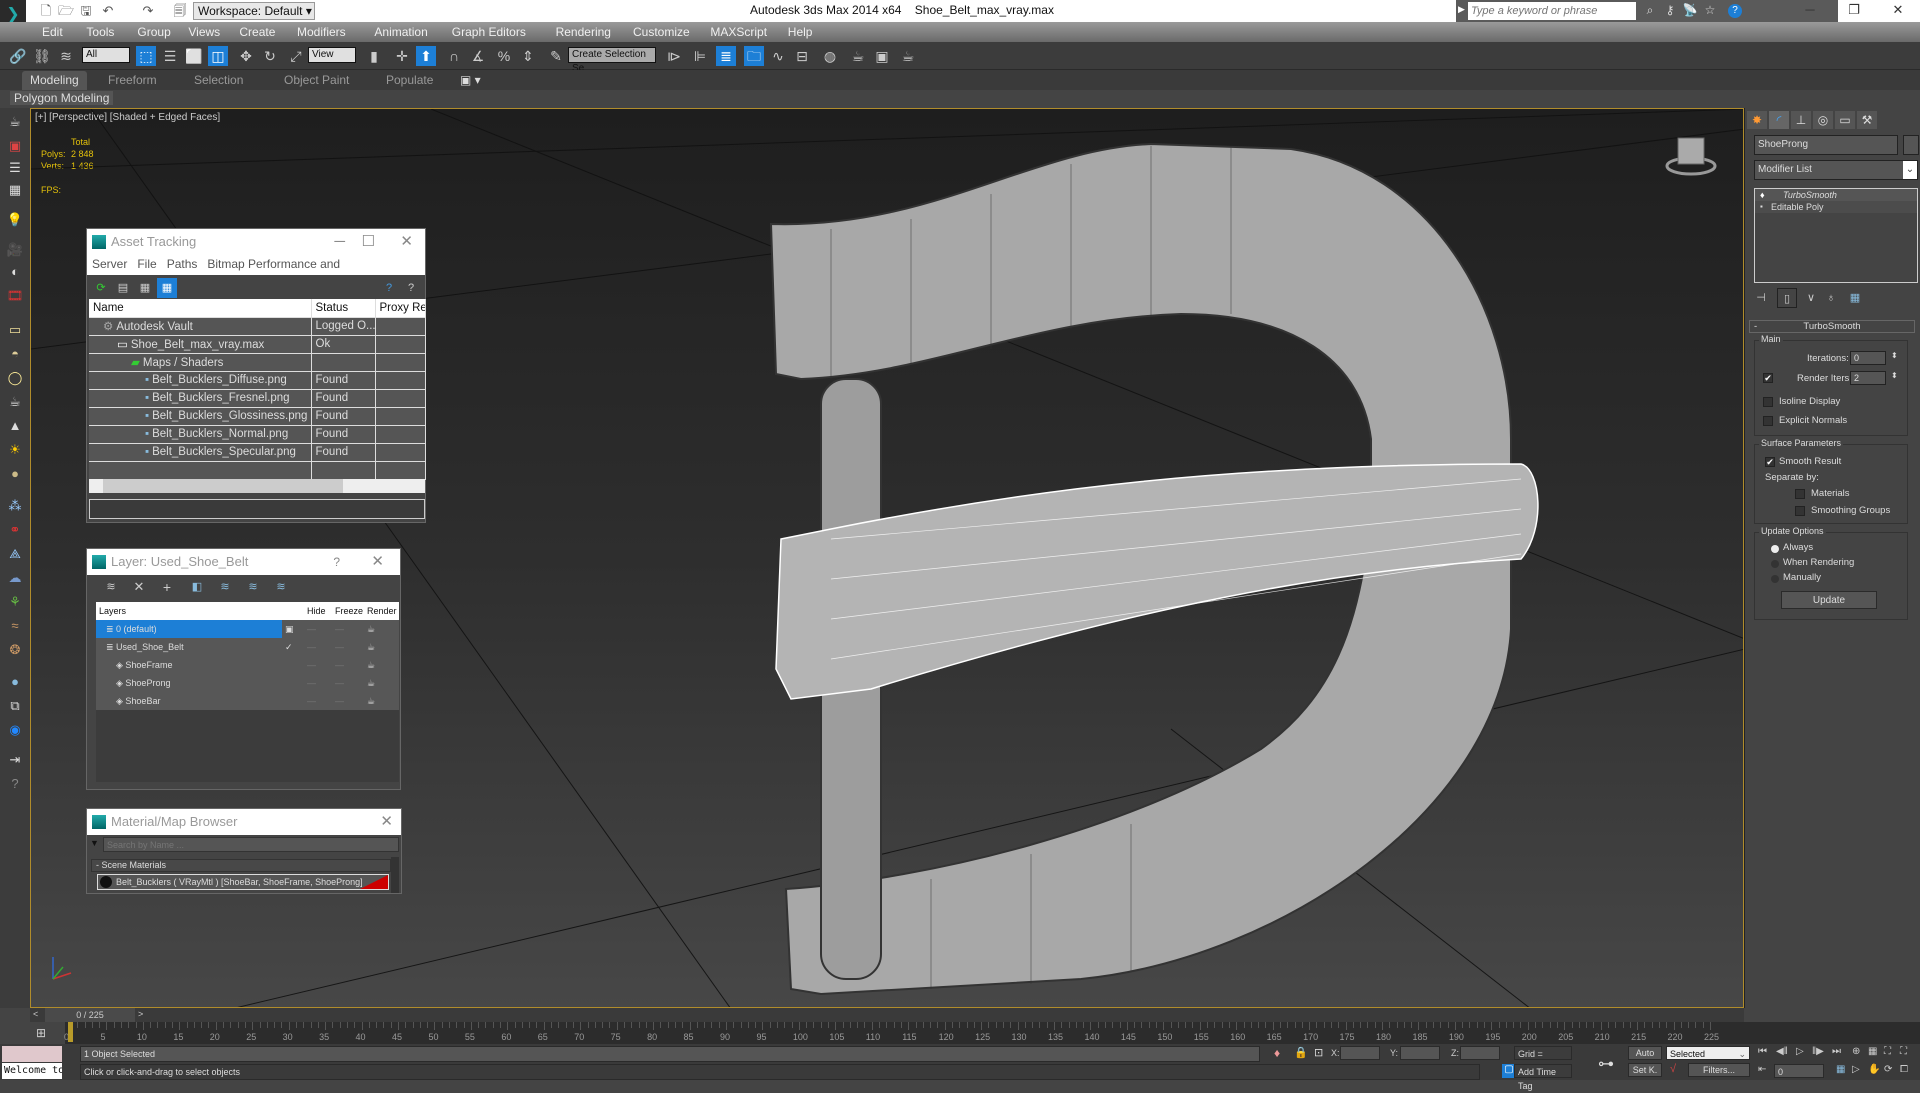 This screenshot has height=1093, width=1920. I want to click on show-end-result-icon: ▯, so click(1787, 298).